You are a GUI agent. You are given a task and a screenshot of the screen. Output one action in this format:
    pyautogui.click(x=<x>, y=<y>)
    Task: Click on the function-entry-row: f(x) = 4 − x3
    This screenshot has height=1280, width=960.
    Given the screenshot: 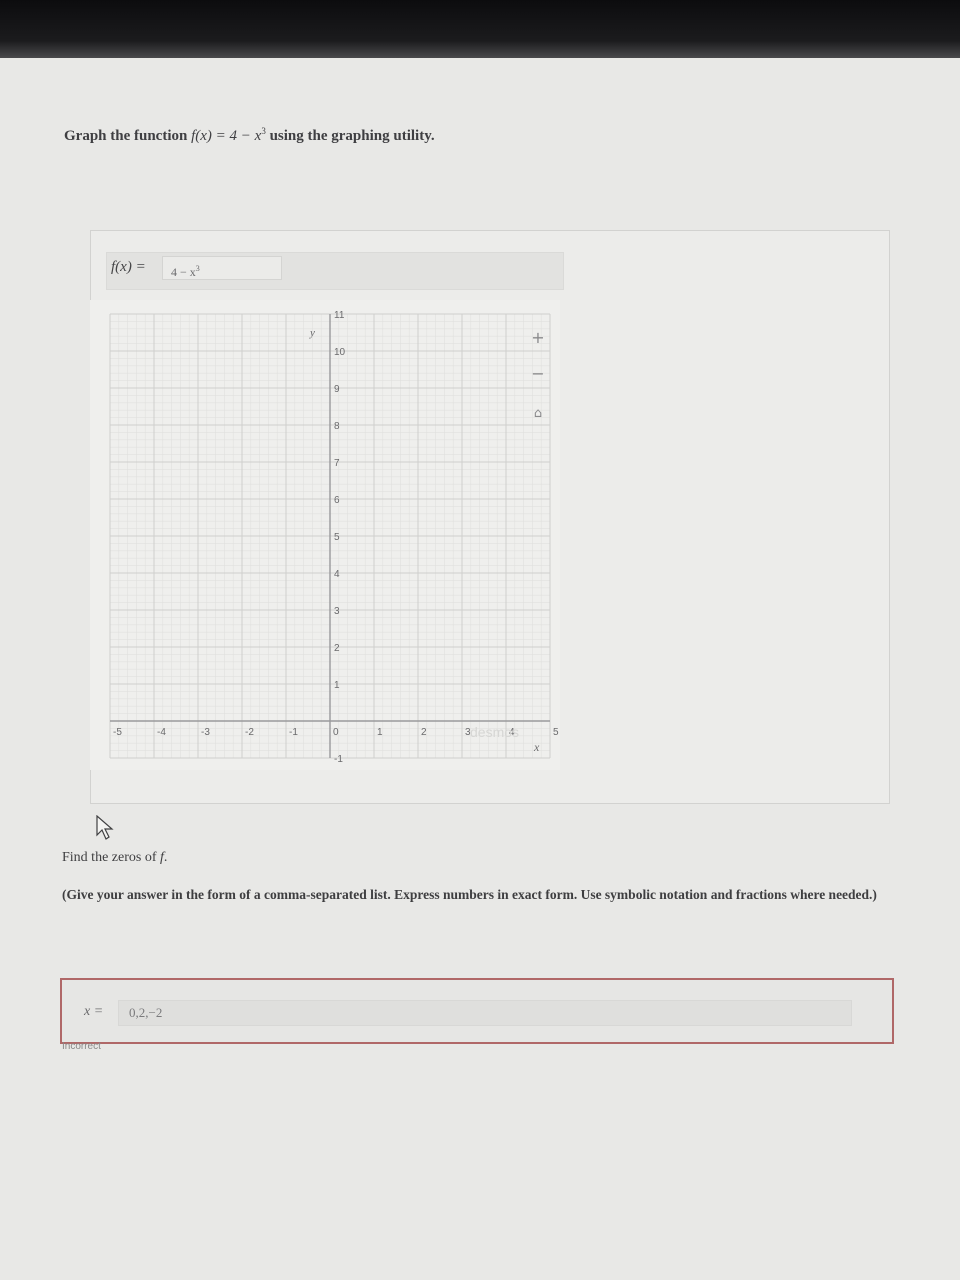 What is the action you would take?
    pyautogui.click(x=335, y=271)
    